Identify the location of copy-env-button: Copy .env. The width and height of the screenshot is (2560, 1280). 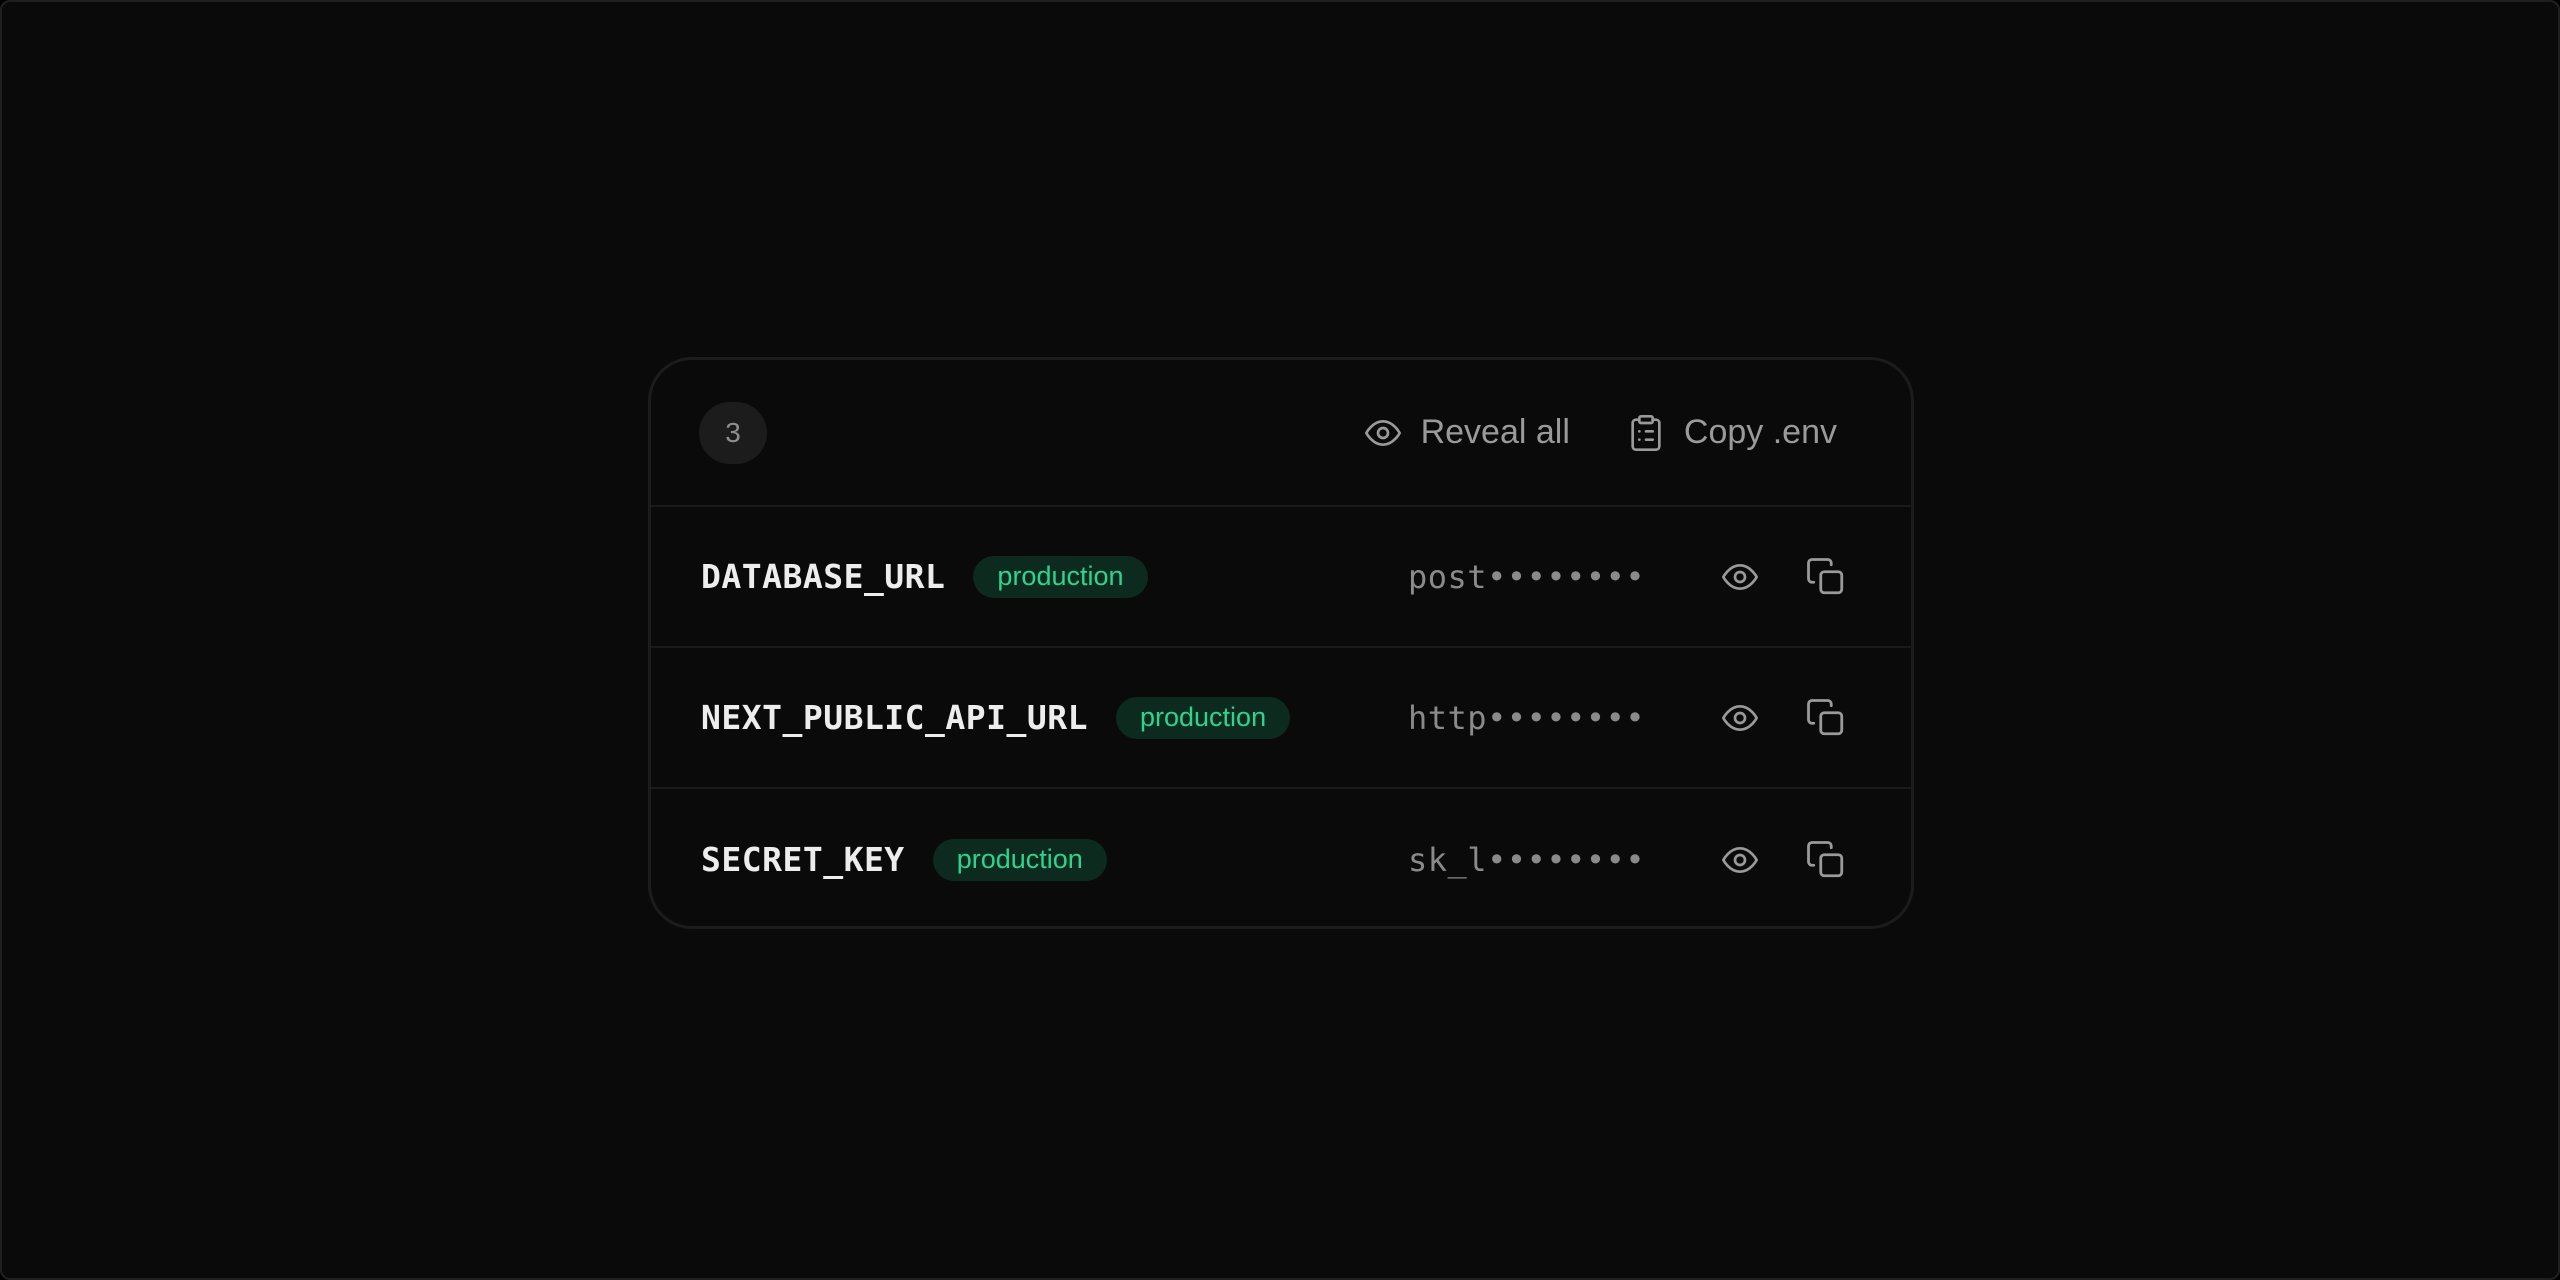
(1731, 433).